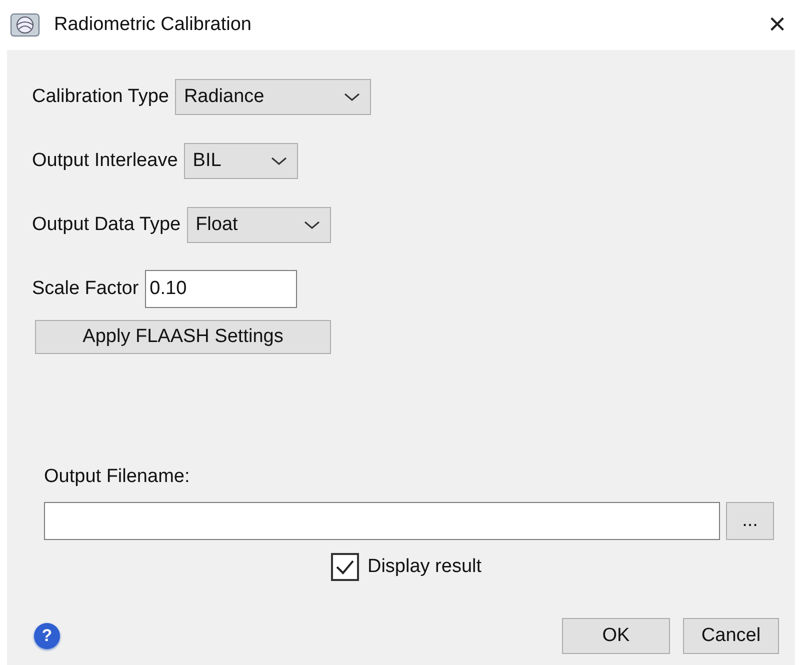 The image size is (802, 665). What do you see at coordinates (272, 97) in the screenshot?
I see `dropdown: Radiance` at bounding box center [272, 97].